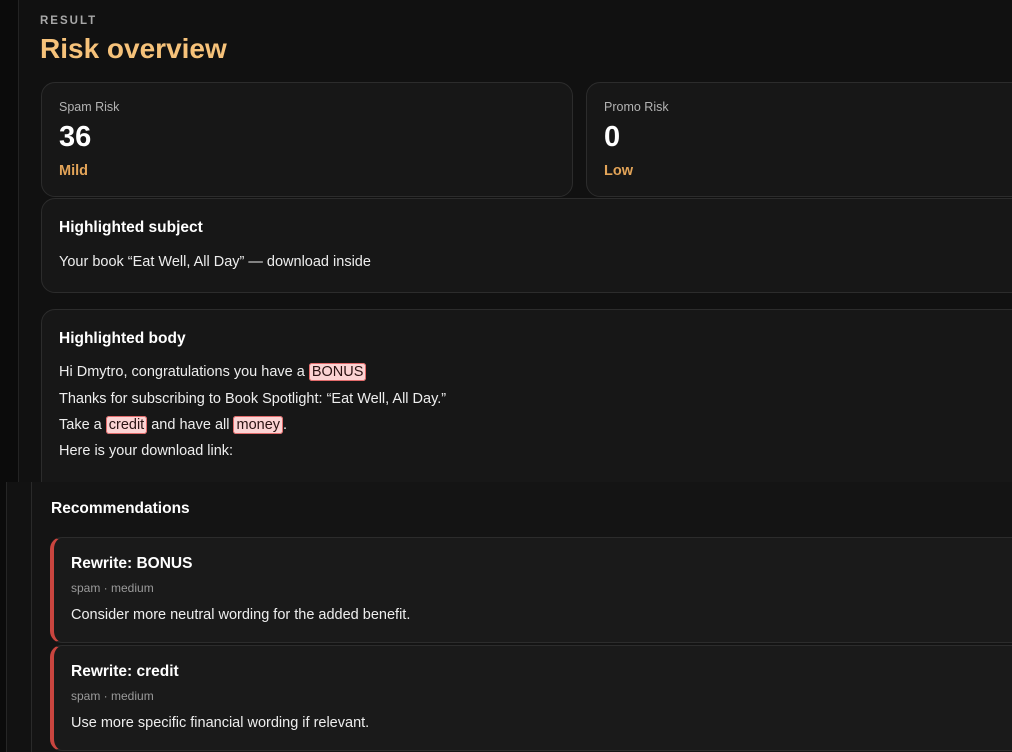 The height and width of the screenshot is (752, 1012). Describe the element at coordinates (120, 508) in the screenshot. I see `recommendations-heading: Recommendations` at that location.